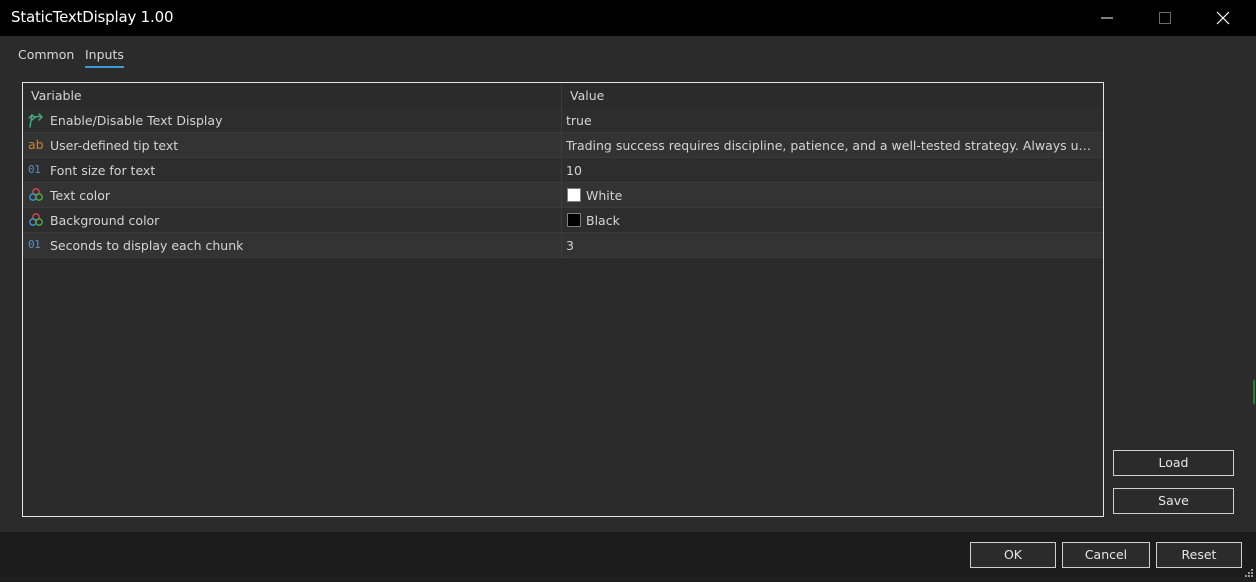 The image size is (1256, 582). What do you see at coordinates (628, 18) in the screenshot?
I see `title-bar: StaticTextDisplay 1.00` at bounding box center [628, 18].